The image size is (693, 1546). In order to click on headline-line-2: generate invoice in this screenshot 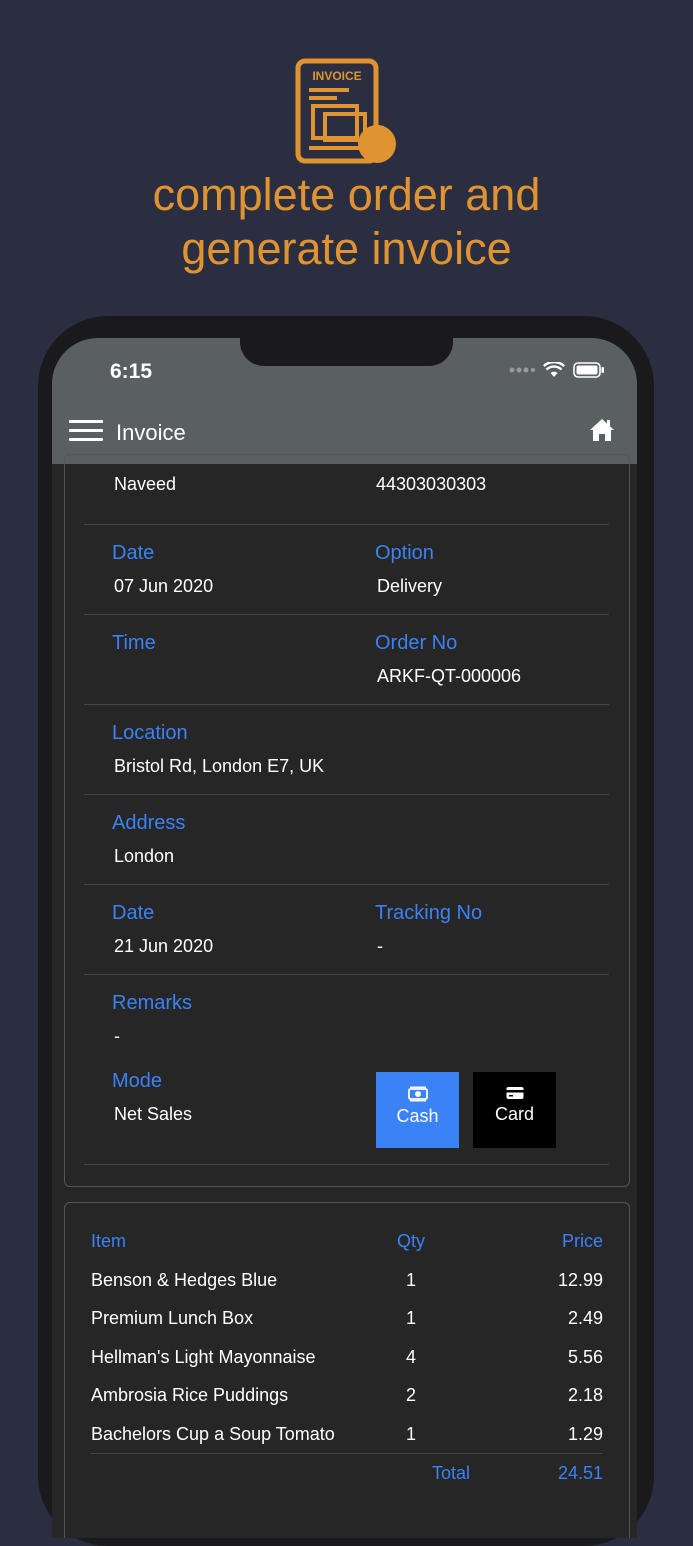, I will do `click(346, 248)`.